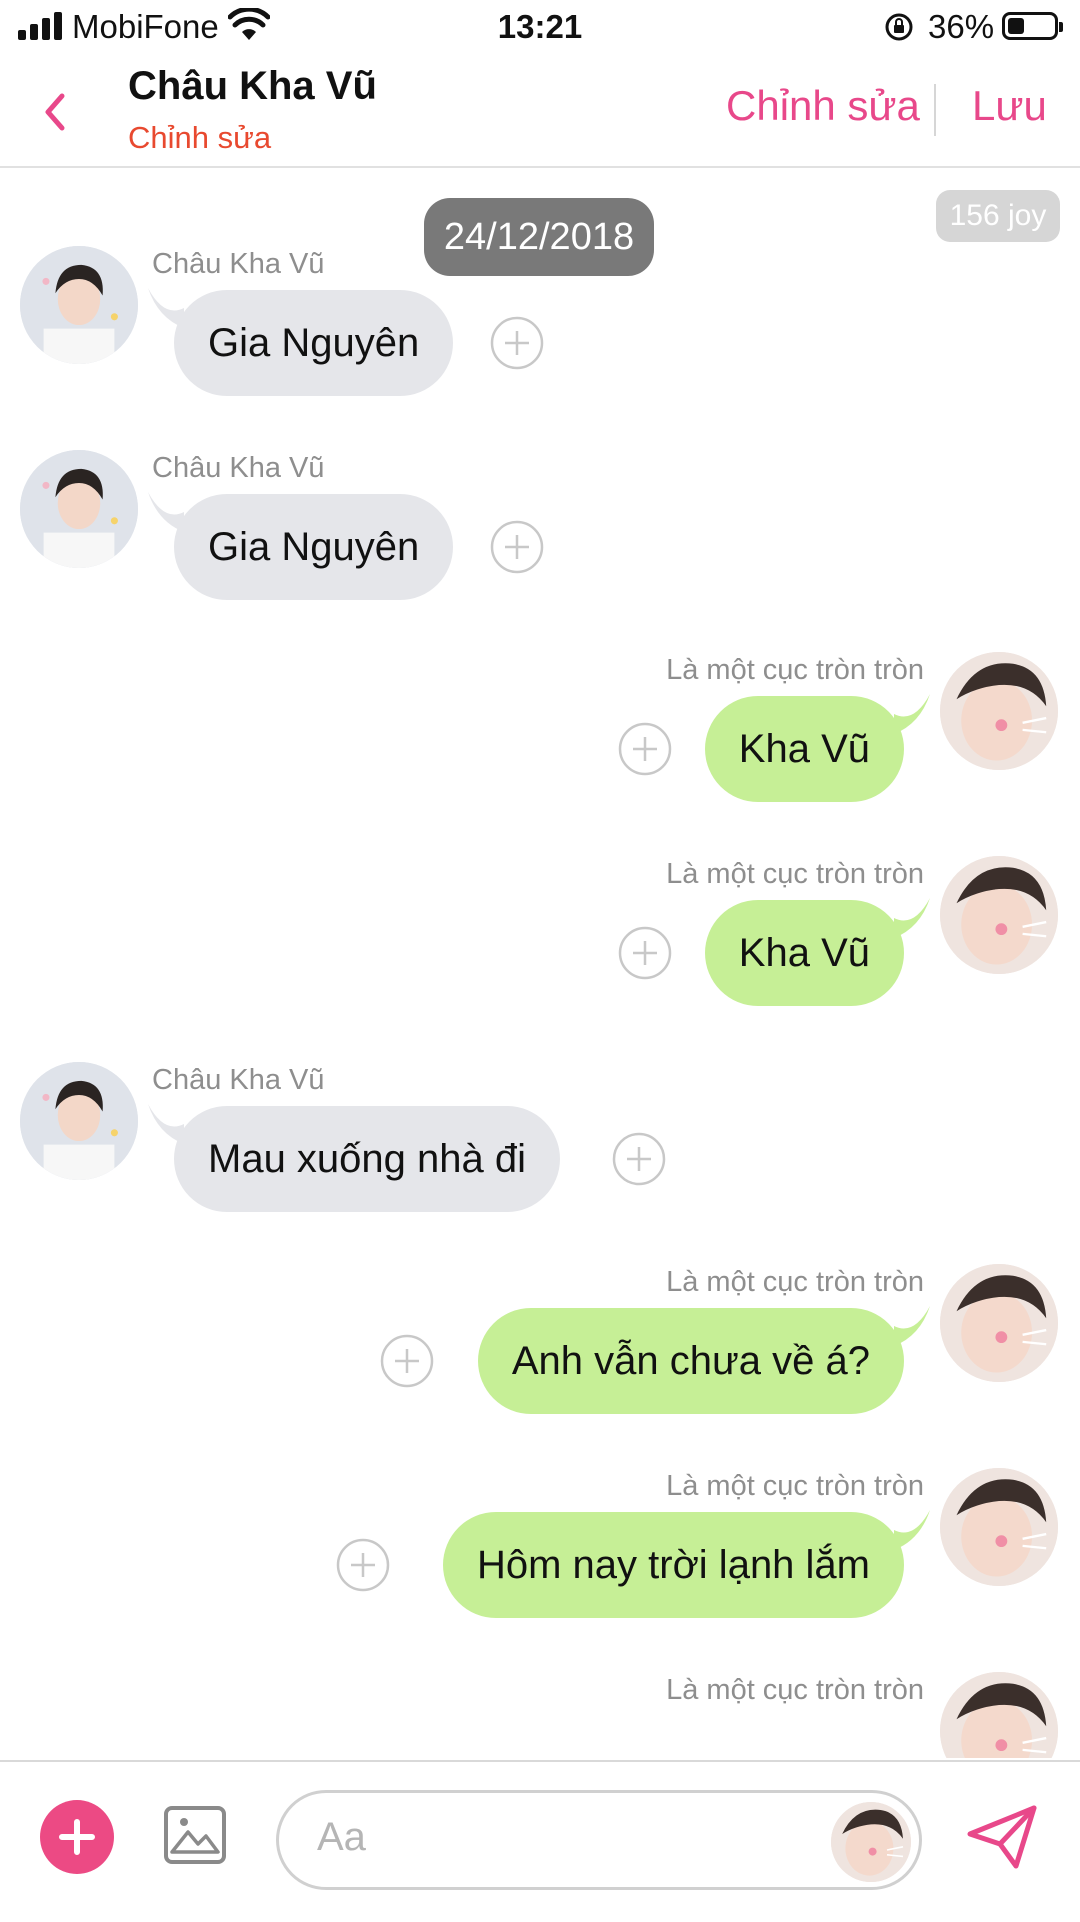 The image size is (1080, 1922). Describe the element at coordinates (252, 86) in the screenshot. I see `chat-title: Châu Kha Vũ` at that location.